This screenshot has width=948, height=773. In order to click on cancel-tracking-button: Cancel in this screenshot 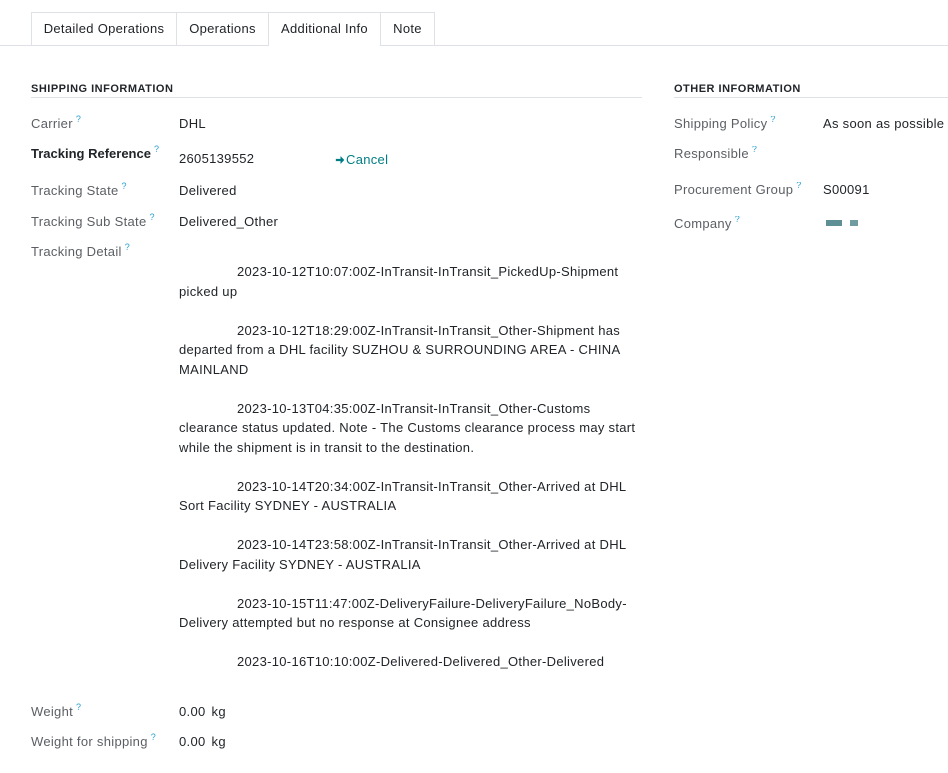, I will do `click(361, 160)`.